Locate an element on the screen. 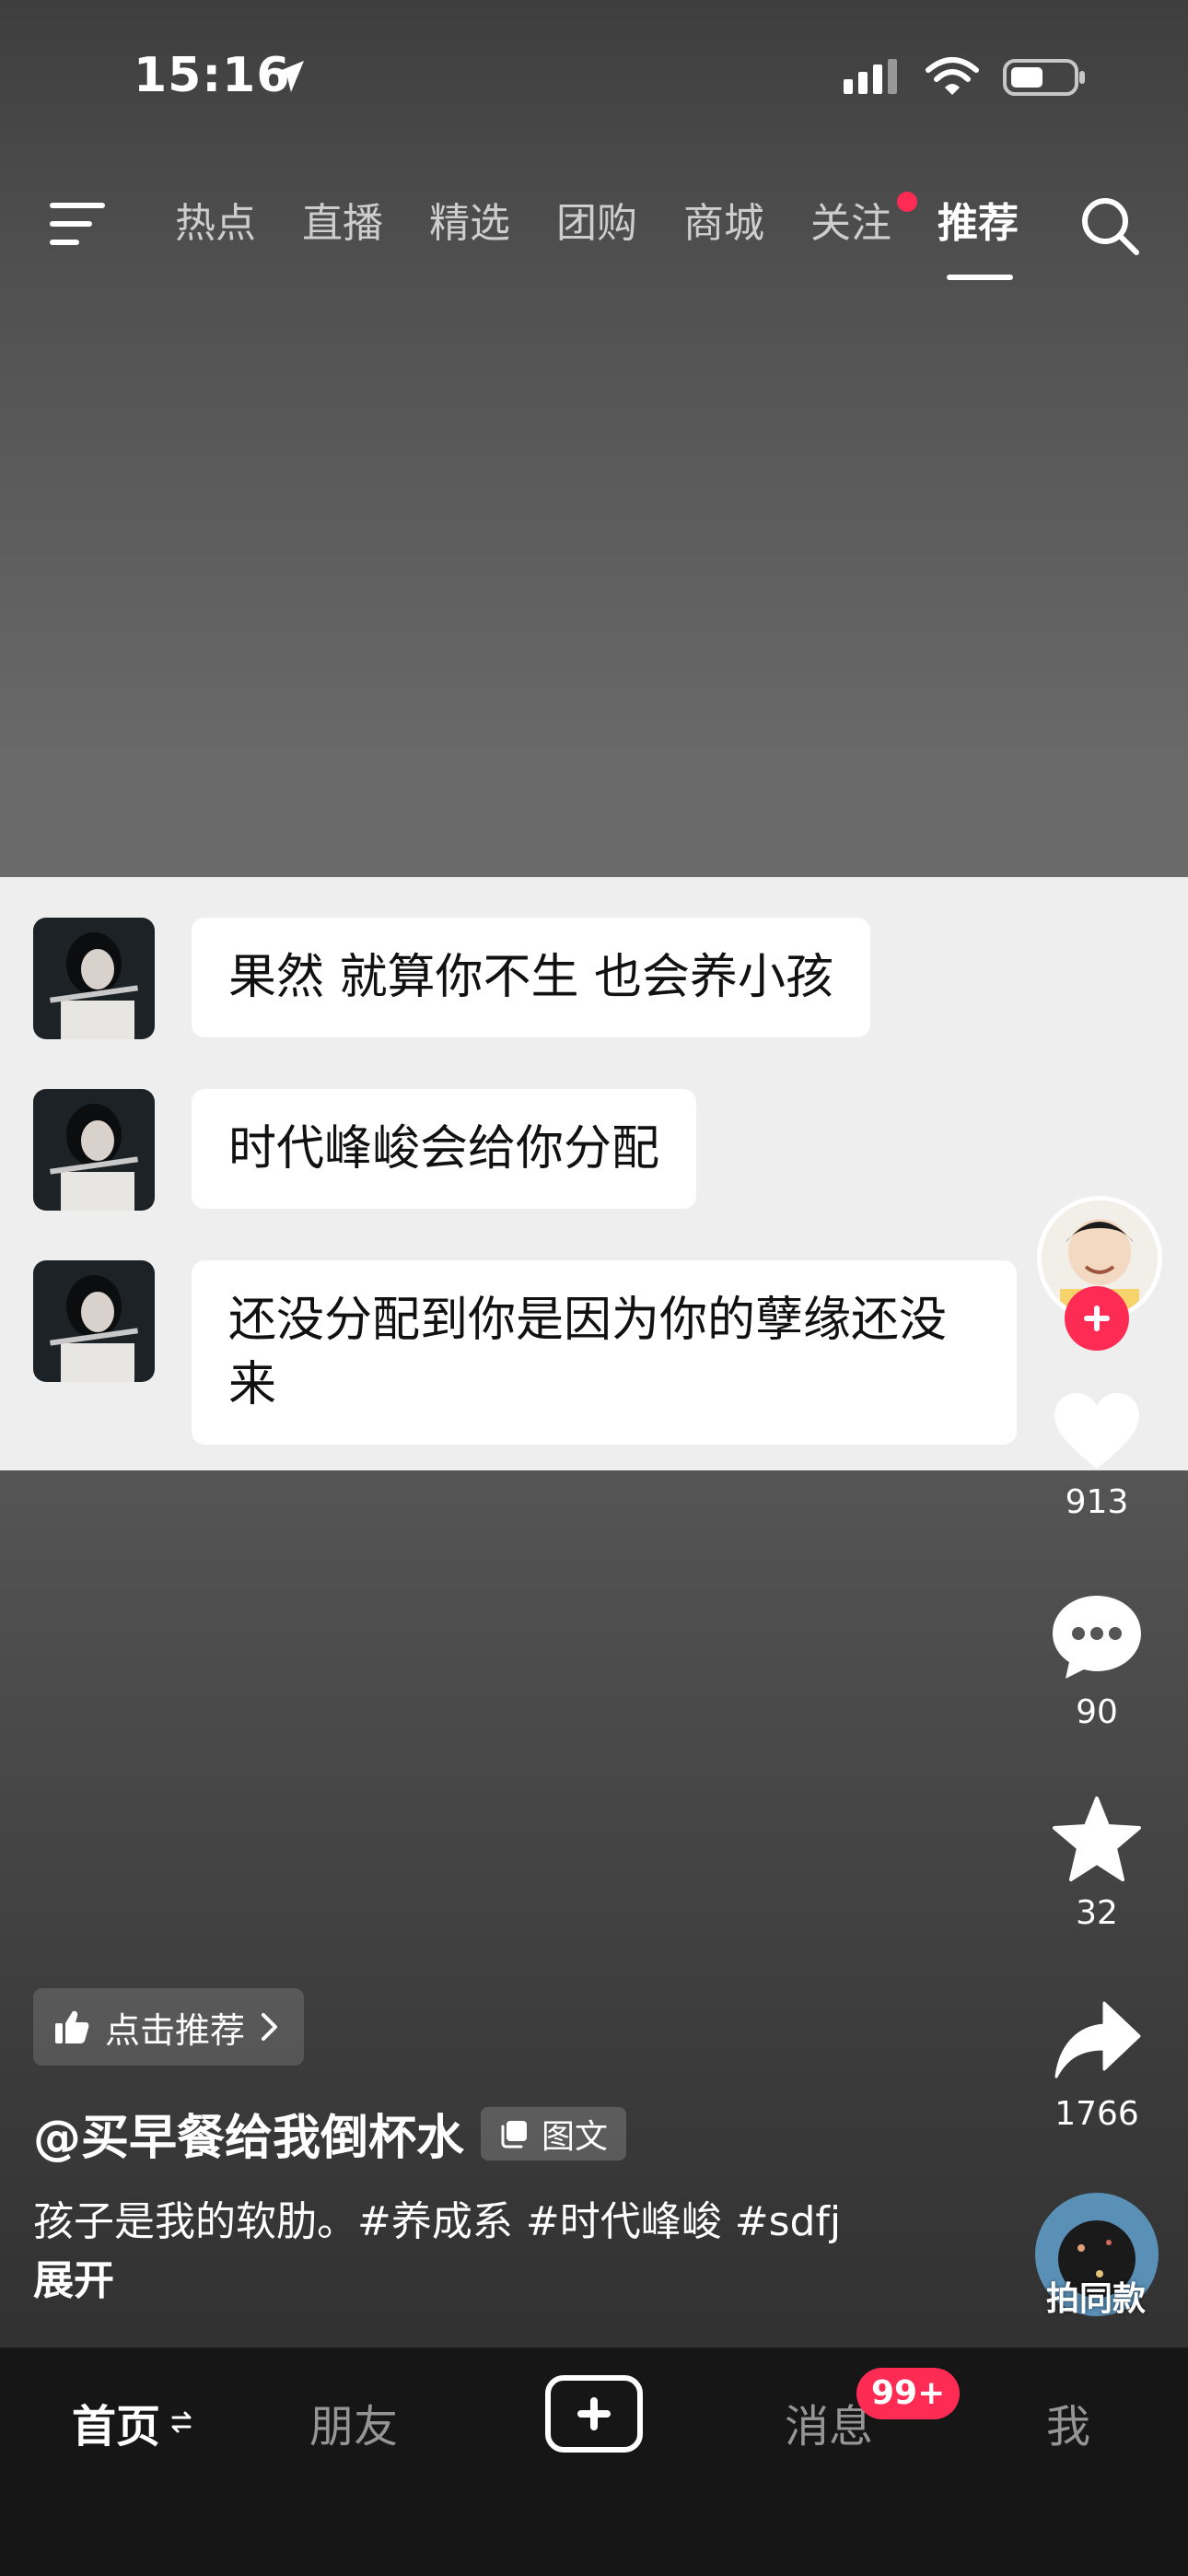 Image resolution: width=1188 pixels, height=2576 pixels. tab-recommend: 推荐 is located at coordinates (1001, 232).